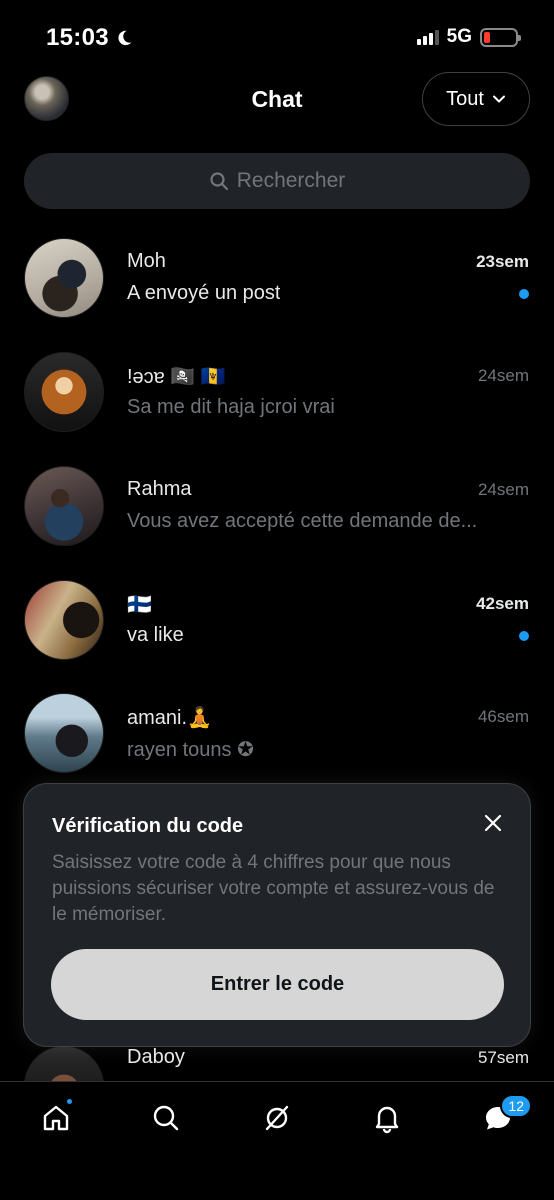 The image size is (554, 1200). I want to click on conversation-name: !ǝɔɐ 🏴‍☠️ 🇧🇧, so click(176, 377).